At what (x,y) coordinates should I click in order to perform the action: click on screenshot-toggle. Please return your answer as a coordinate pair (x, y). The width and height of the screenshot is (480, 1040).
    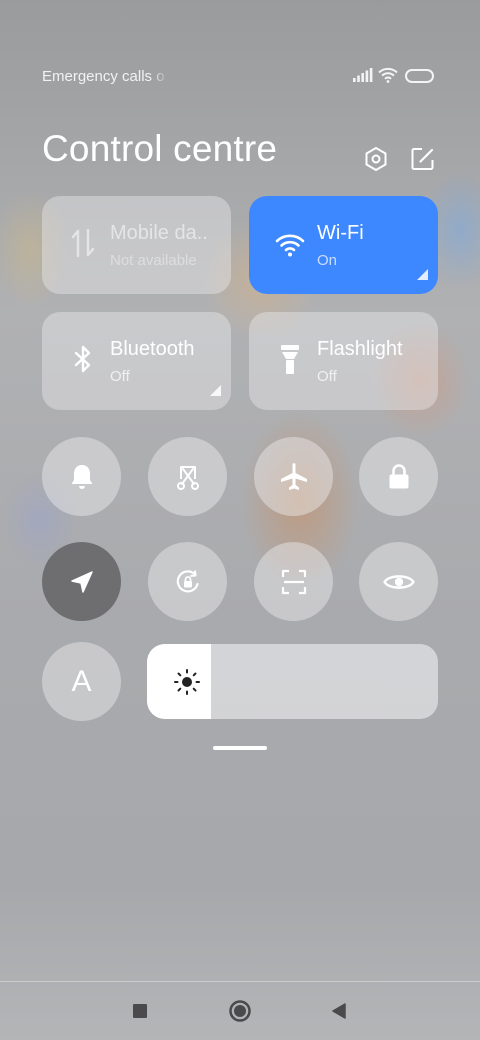
    Looking at the image, I should click on (187, 476).